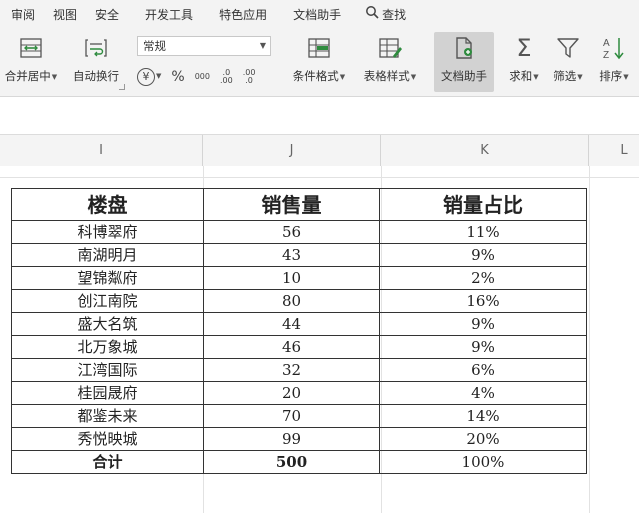  I want to click on number-format-group: ¥ ▼ % 000 .0 .00 .00 .0, so click(196, 77).